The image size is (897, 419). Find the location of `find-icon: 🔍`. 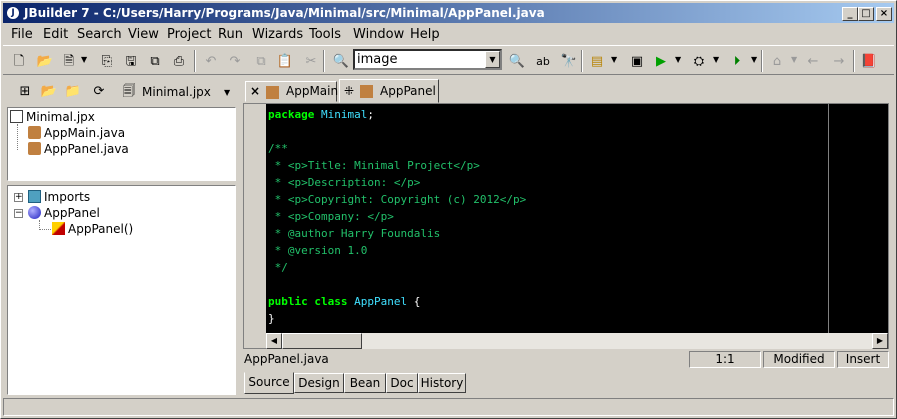

find-icon: 🔍 is located at coordinates (341, 61).